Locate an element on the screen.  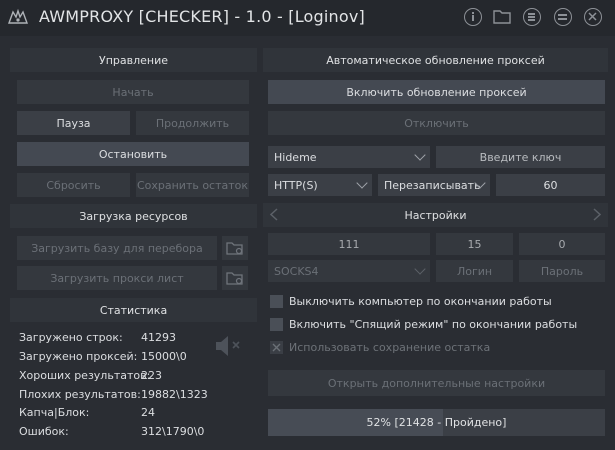
title-bar: AWMPROXY [CHECKER] - 1.0 - [Loginov] is located at coordinates (307, 18).